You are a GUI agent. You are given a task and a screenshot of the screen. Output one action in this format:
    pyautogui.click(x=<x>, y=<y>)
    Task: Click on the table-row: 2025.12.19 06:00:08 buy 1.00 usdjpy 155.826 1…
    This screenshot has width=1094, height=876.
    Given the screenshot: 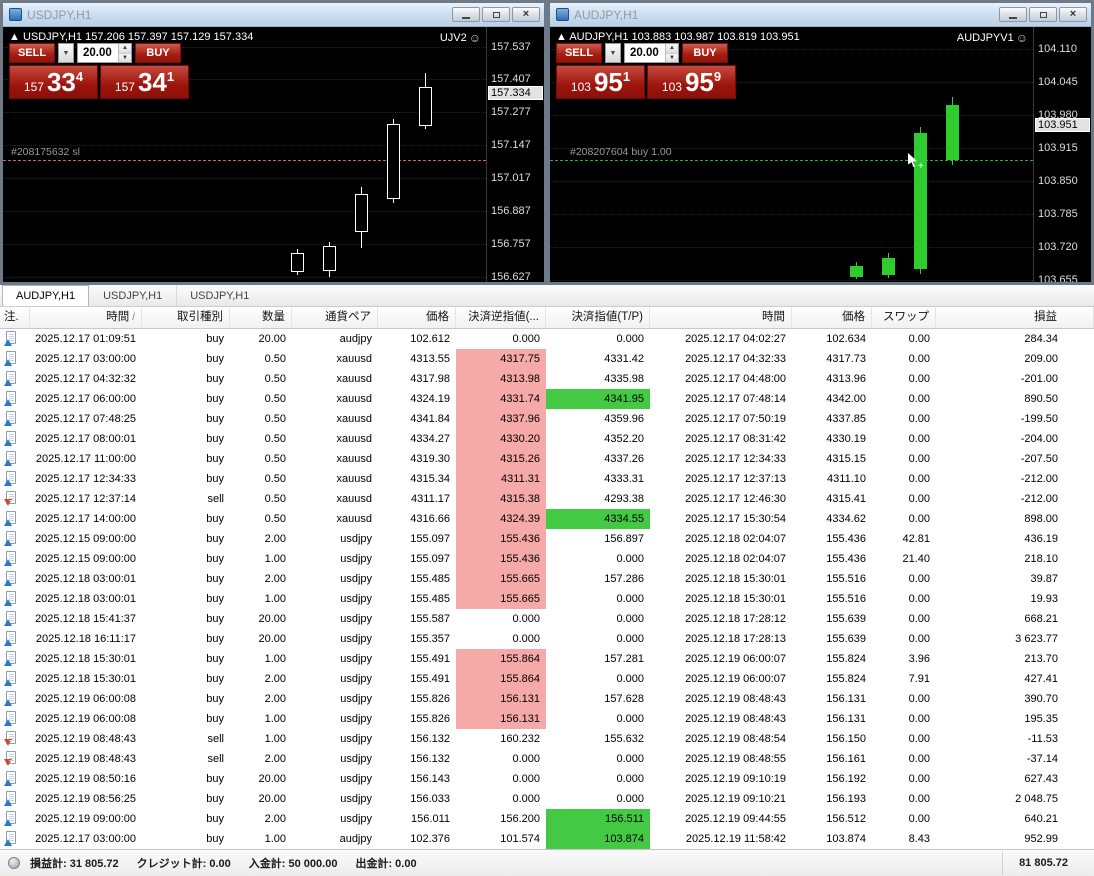 What is the action you would take?
    pyautogui.click(x=547, y=719)
    